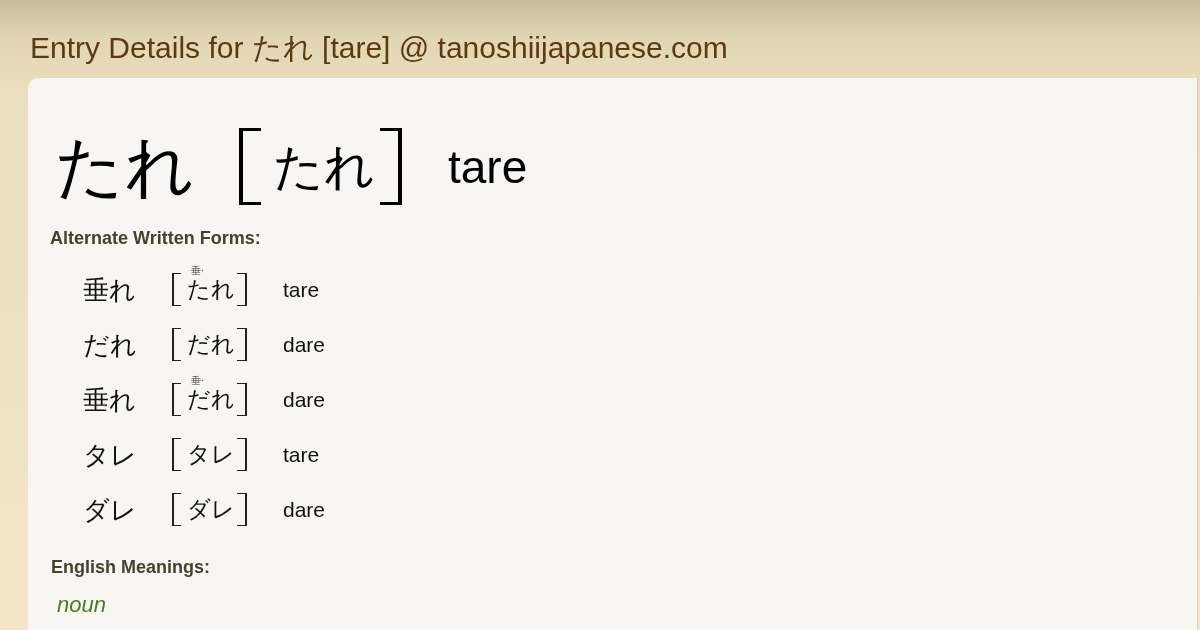 This screenshot has height=630, width=1200. Describe the element at coordinates (379, 48) in the screenshot. I see `page-title: Entry Details for たれ [tare] @ tanoshiijapanese.com` at that location.